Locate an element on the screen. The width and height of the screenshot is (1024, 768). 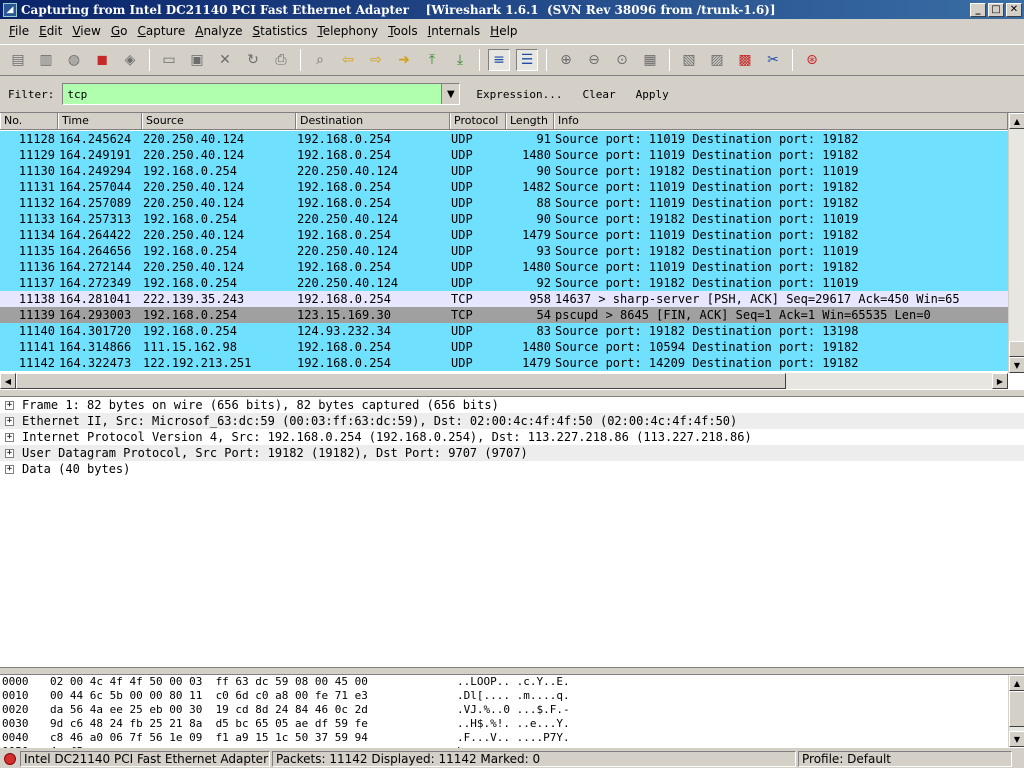
bytes-vertical-scrollbar: ▲ ▼ is located at coordinates (1016, 711).